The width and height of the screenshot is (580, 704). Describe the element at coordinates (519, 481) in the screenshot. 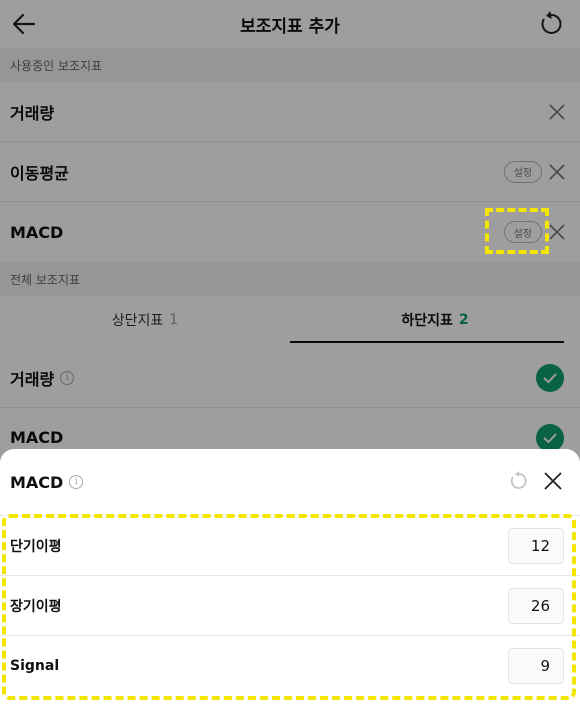

I see `reset-icon` at that location.